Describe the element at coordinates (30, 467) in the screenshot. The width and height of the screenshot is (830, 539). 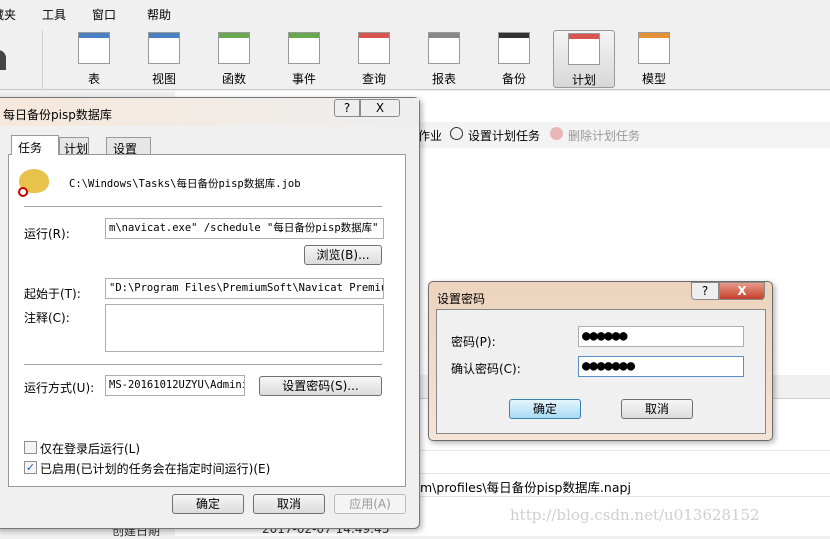
I see `enabled-checkbox: ✓` at that location.